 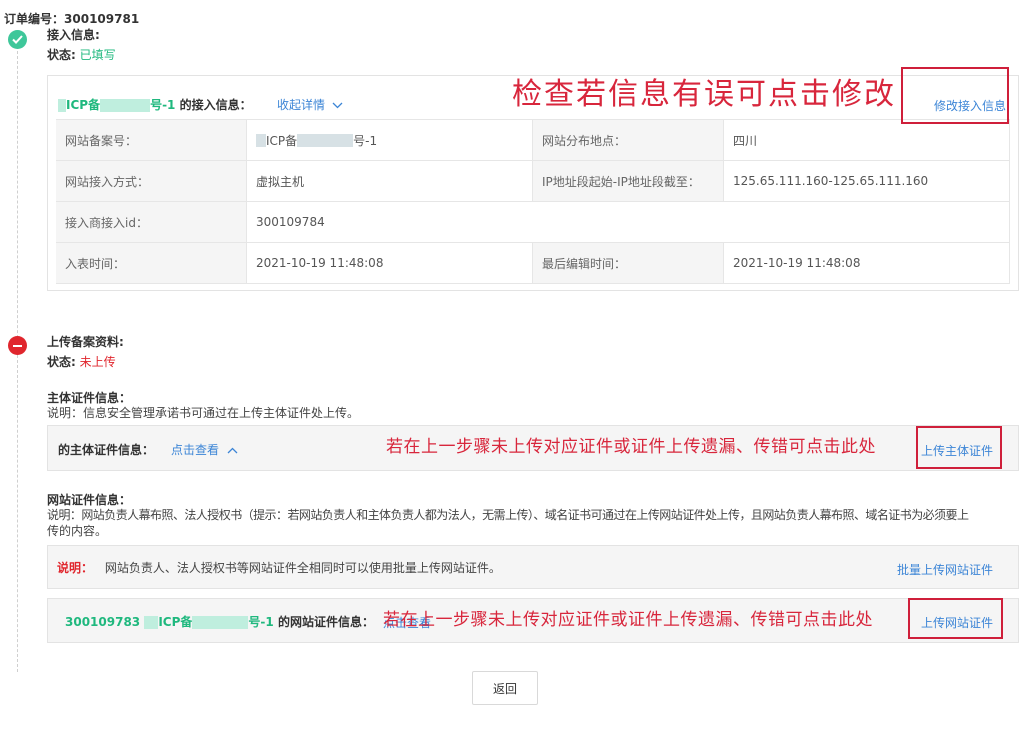 I want to click on step1-status-label: 状态:, so click(x=61, y=55).